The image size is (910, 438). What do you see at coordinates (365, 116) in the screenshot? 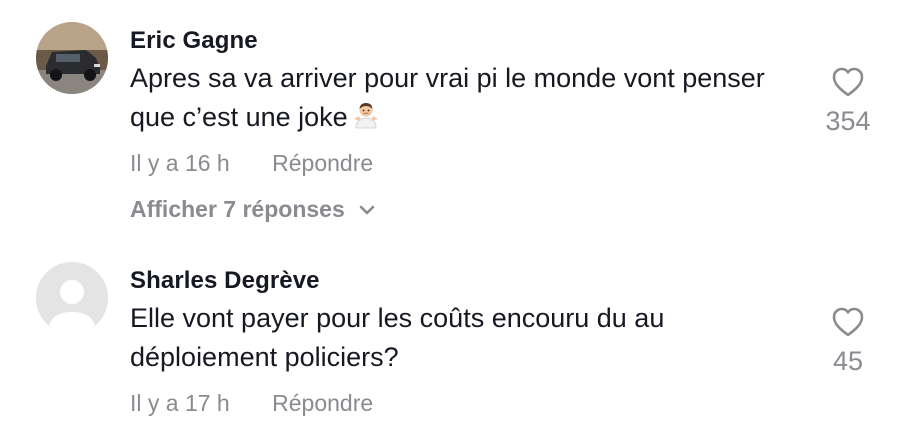
I see `person-shrugging-emoji-icon` at bounding box center [365, 116].